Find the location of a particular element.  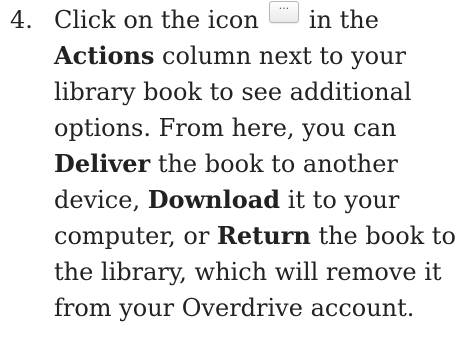

text-line-5: Deliver the book to another is located at coordinates (249, 164).